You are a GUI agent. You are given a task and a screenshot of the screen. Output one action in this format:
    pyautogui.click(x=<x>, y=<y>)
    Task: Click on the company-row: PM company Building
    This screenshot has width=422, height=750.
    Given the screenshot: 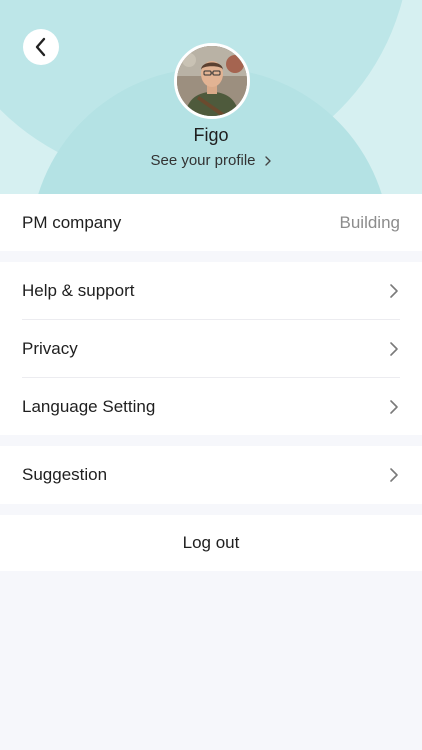 What is the action you would take?
    pyautogui.click(x=211, y=222)
    